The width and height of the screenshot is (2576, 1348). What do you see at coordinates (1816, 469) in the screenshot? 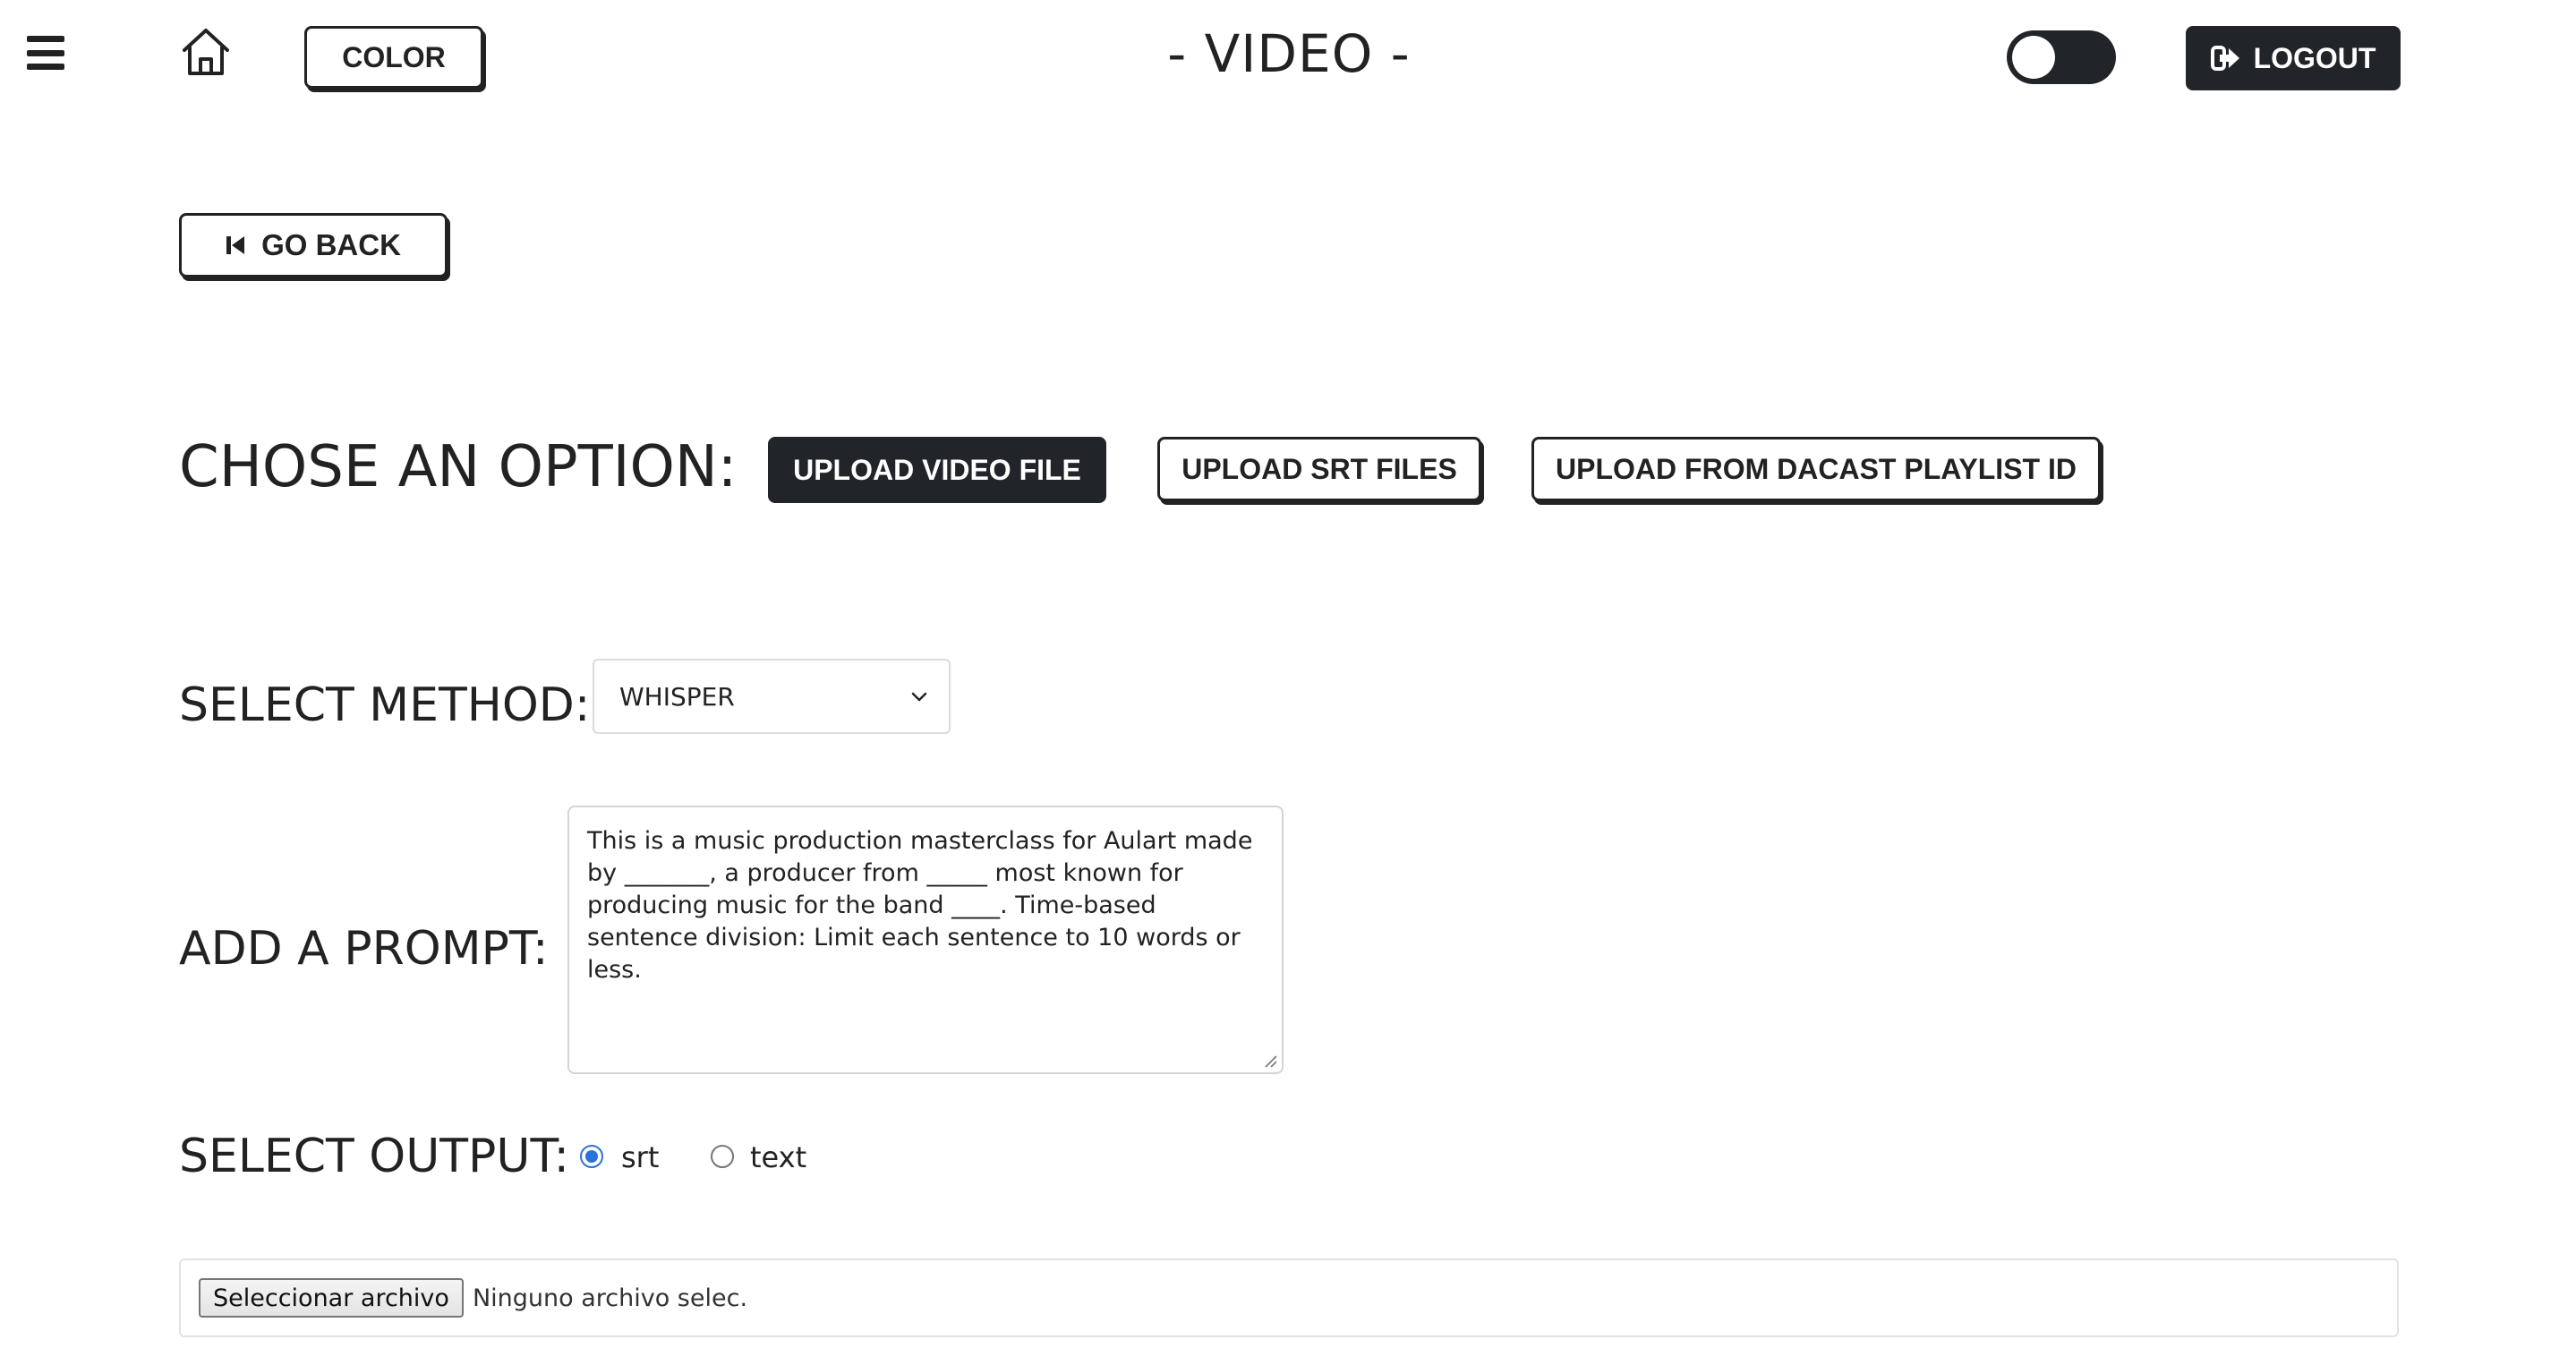
I see `upload-dacast-playlist-button: UPLOAD FROM DACAST PLAYLIST ID` at bounding box center [1816, 469].